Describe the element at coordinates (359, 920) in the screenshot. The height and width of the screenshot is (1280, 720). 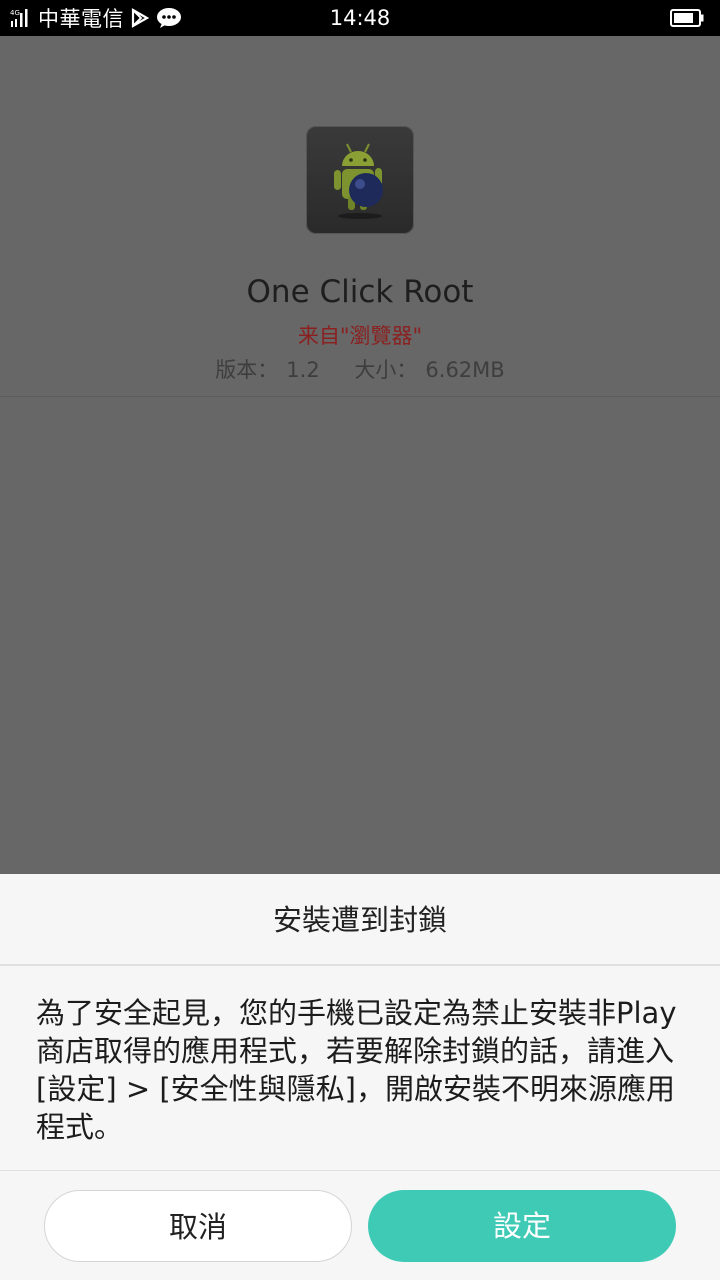
I see `dialog-title: 安裝遭到封鎖` at that location.